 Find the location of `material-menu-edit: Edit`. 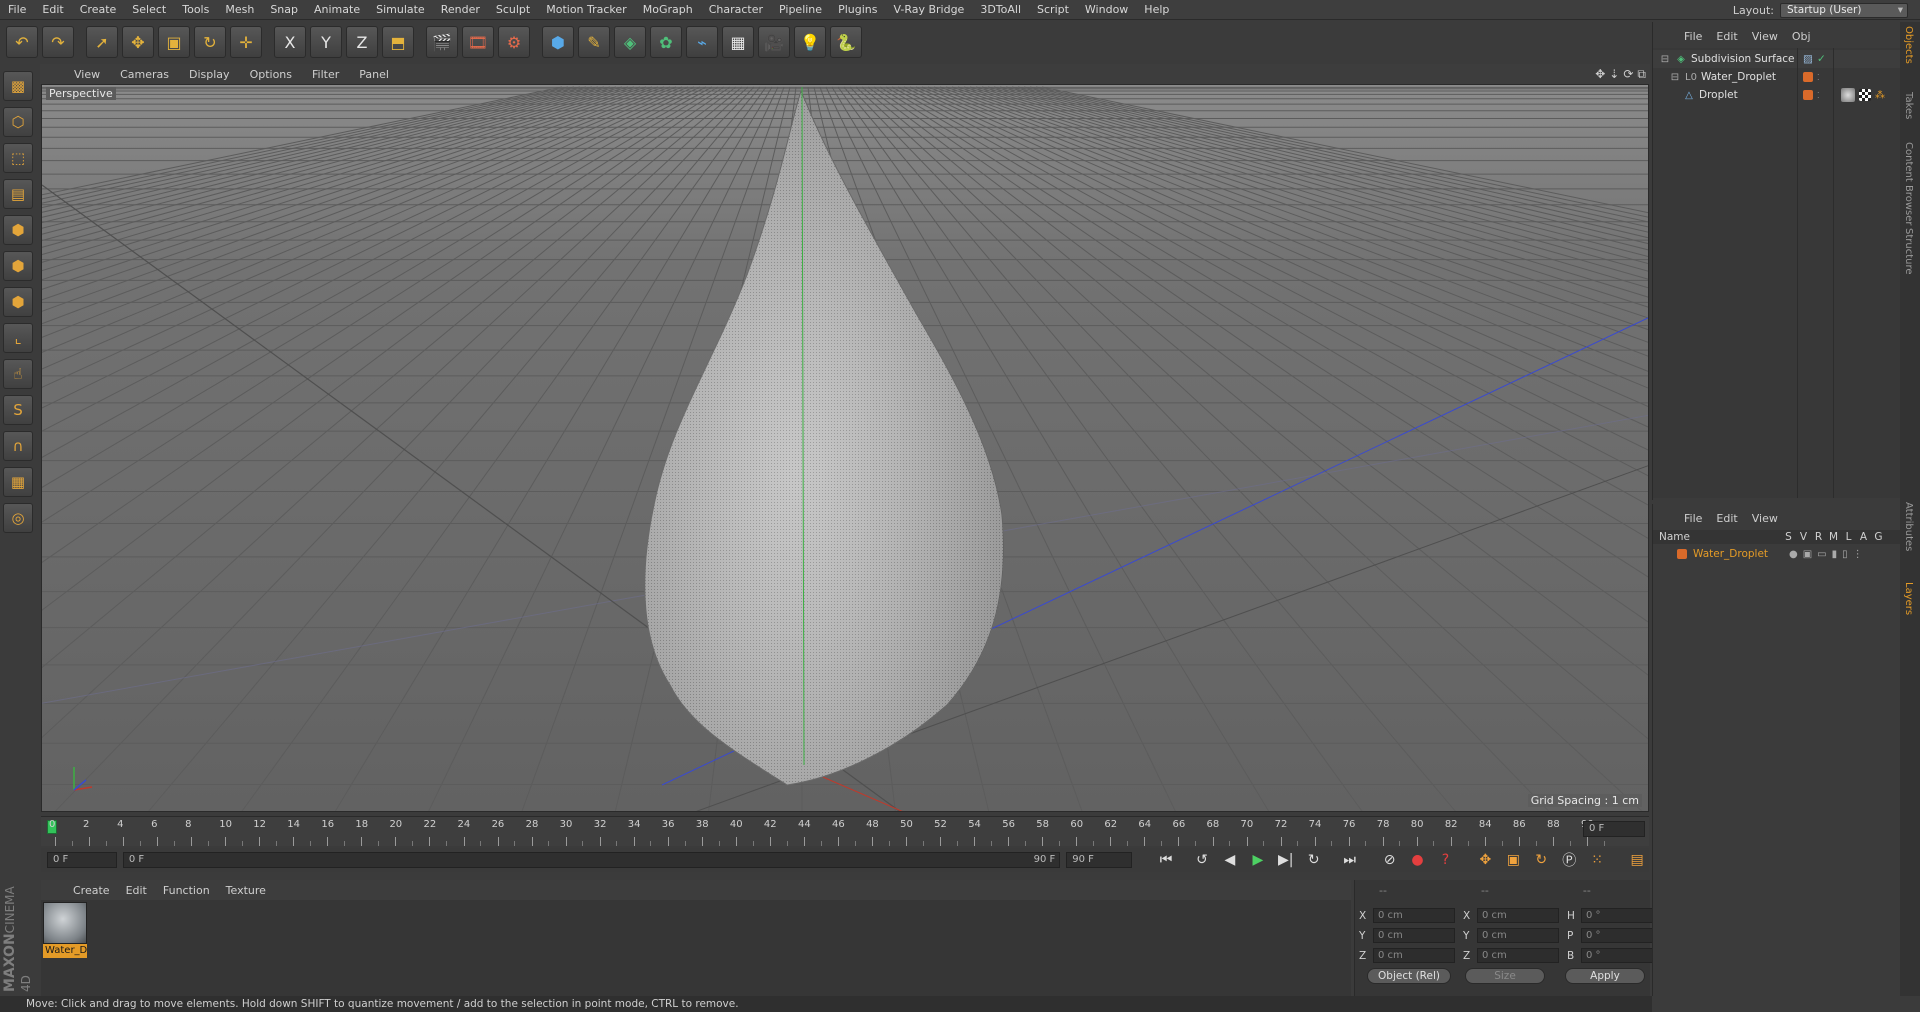

material-menu-edit: Edit is located at coordinates (136, 890).